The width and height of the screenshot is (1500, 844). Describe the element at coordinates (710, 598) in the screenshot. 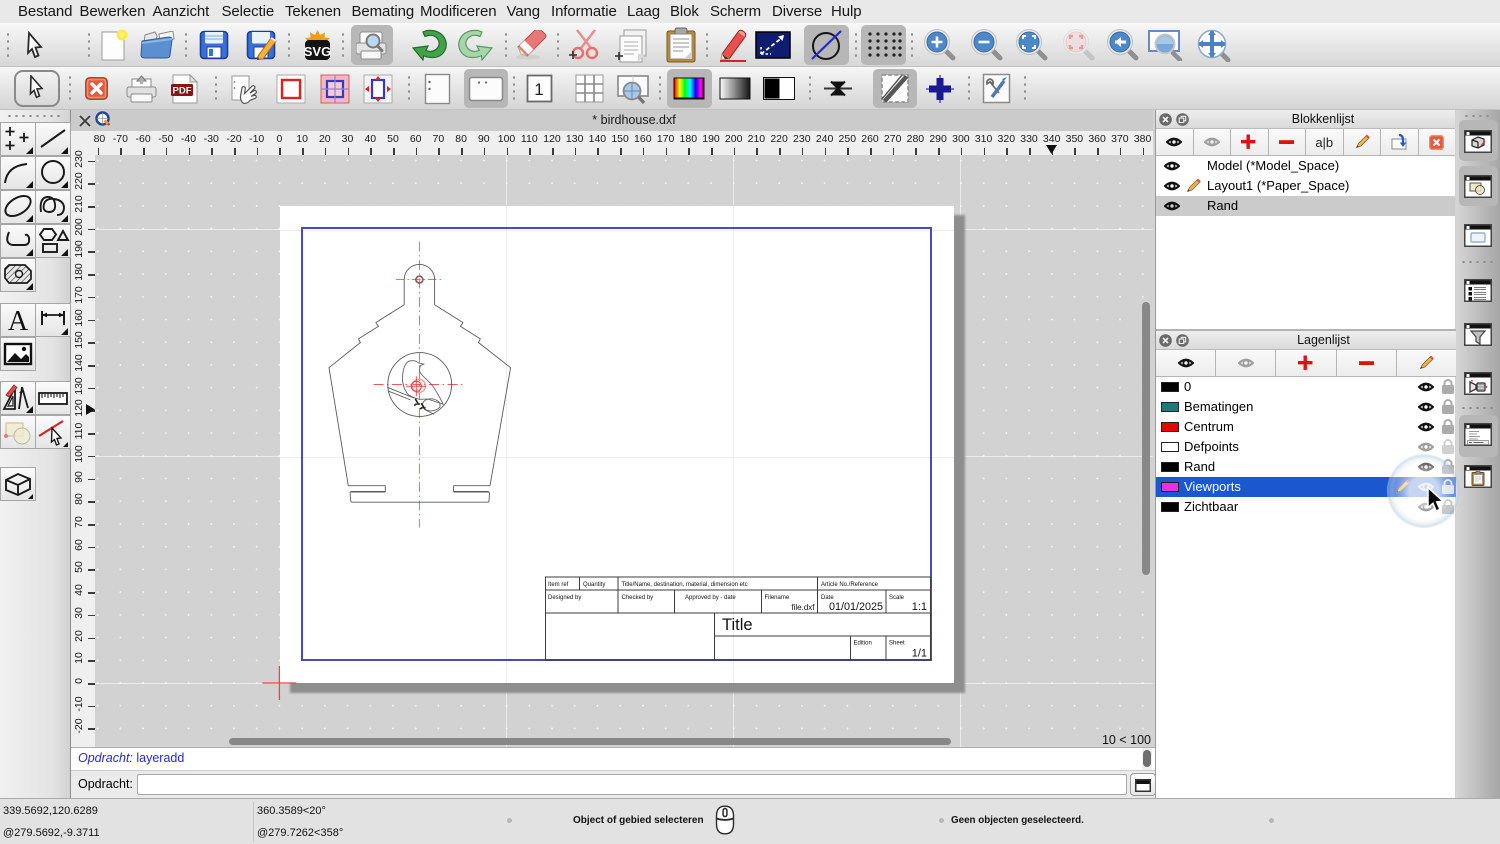

I see `svg-text: Approved by - date` at that location.